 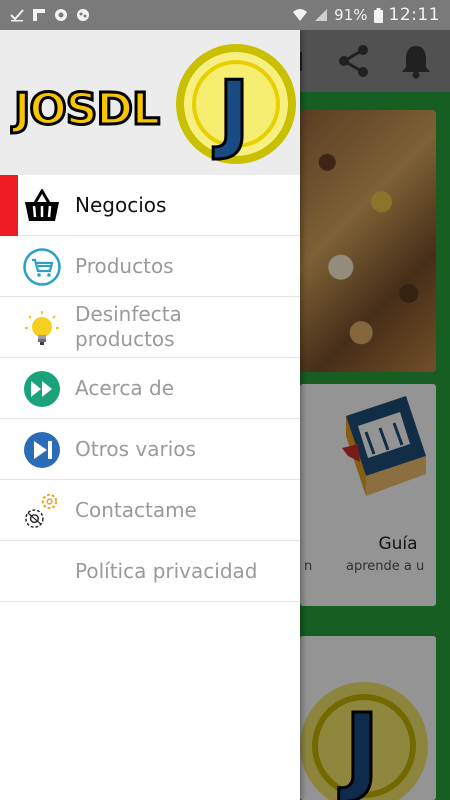 I want to click on menu-label-negocios: Negocios, so click(x=121, y=204).